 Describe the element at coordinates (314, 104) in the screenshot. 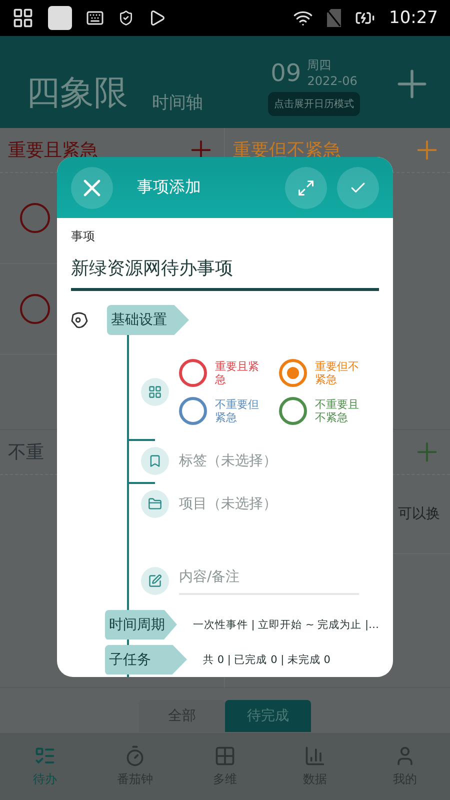

I see `calendar-hint: 点击展开日历模式` at that location.